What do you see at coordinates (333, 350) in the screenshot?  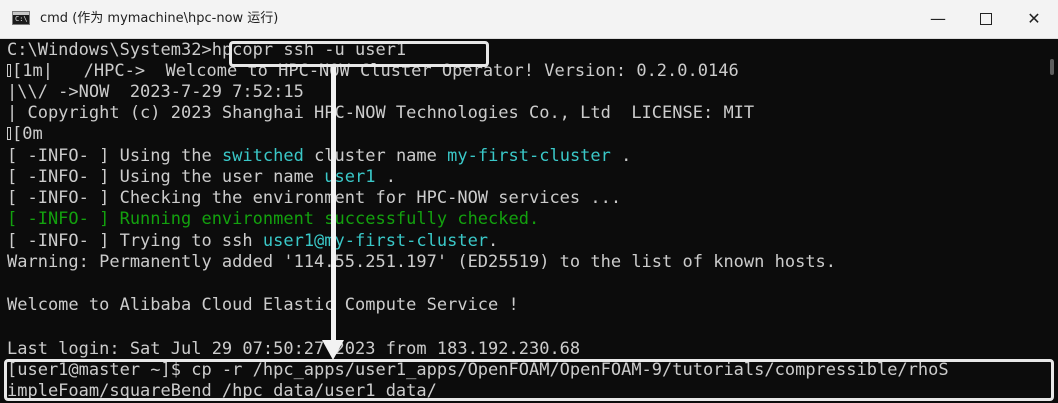 I see `arrow-down-icon` at bounding box center [333, 350].